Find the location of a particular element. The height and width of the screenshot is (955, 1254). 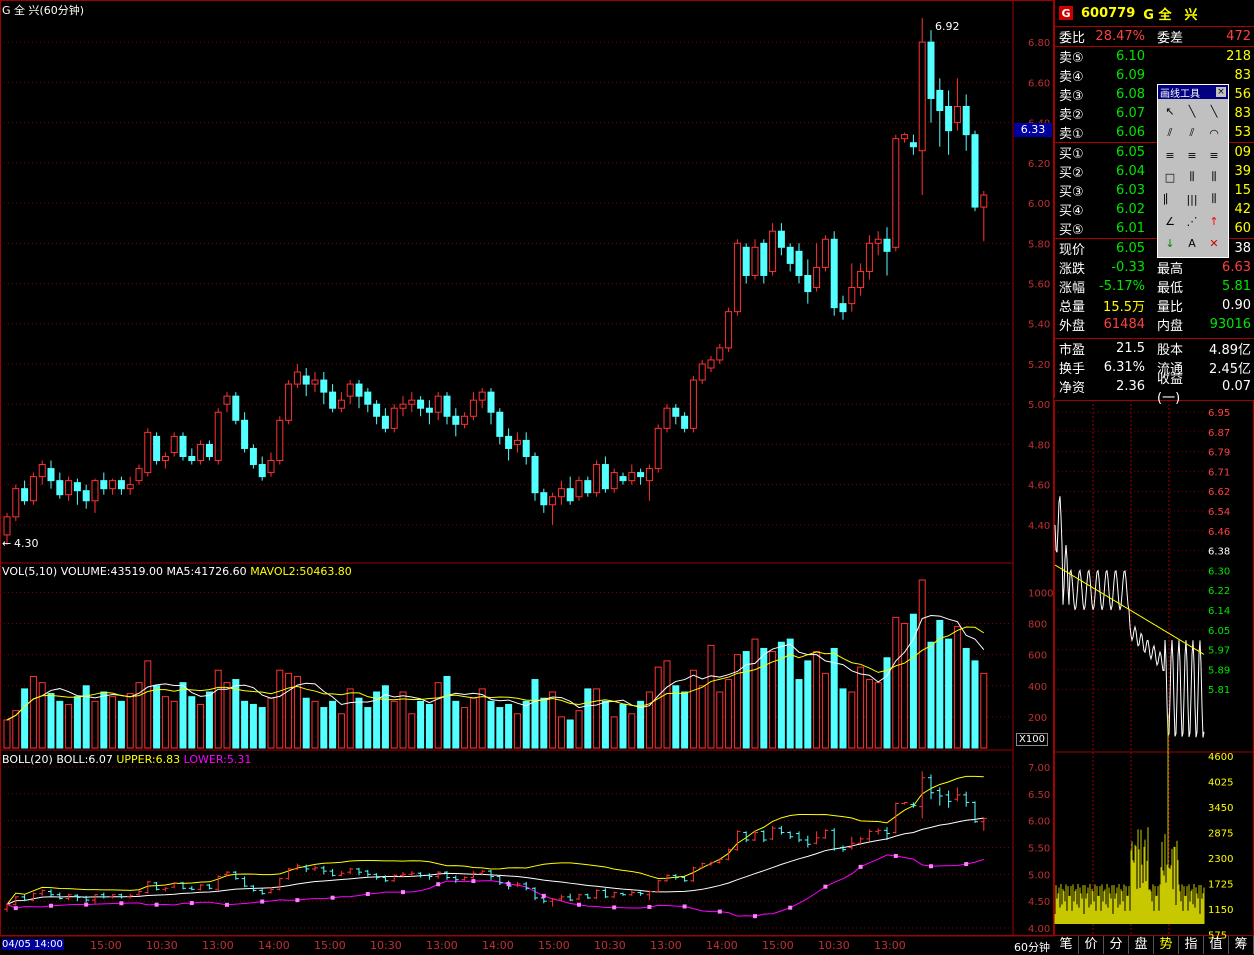

text-icon: A is located at coordinates (1192, 243).